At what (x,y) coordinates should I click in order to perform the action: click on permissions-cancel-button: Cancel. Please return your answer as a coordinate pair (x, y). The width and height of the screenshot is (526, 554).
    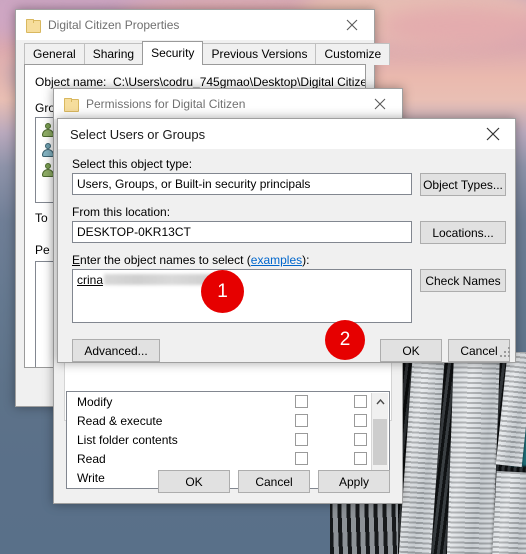
    Looking at the image, I should click on (274, 481).